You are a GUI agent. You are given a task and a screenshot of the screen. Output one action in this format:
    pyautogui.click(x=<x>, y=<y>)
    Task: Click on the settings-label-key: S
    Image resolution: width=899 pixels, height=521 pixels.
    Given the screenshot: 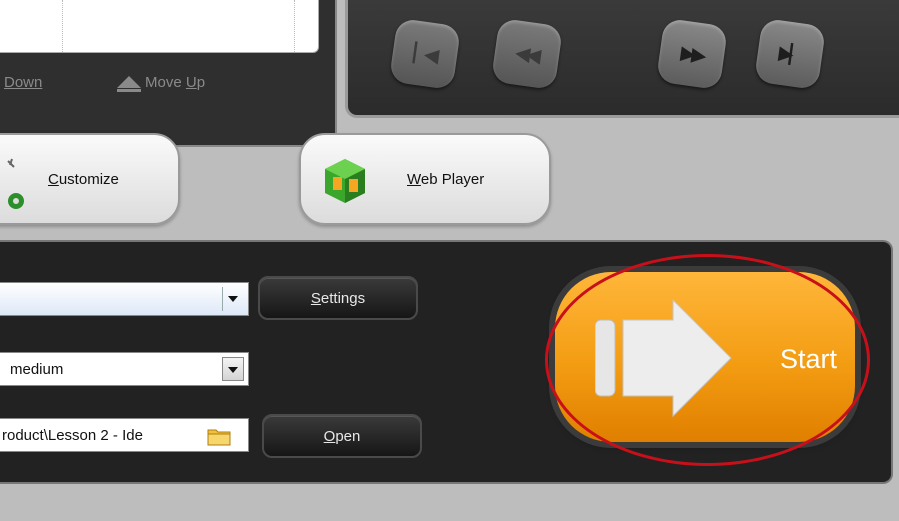 What is the action you would take?
    pyautogui.click(x=315, y=298)
    